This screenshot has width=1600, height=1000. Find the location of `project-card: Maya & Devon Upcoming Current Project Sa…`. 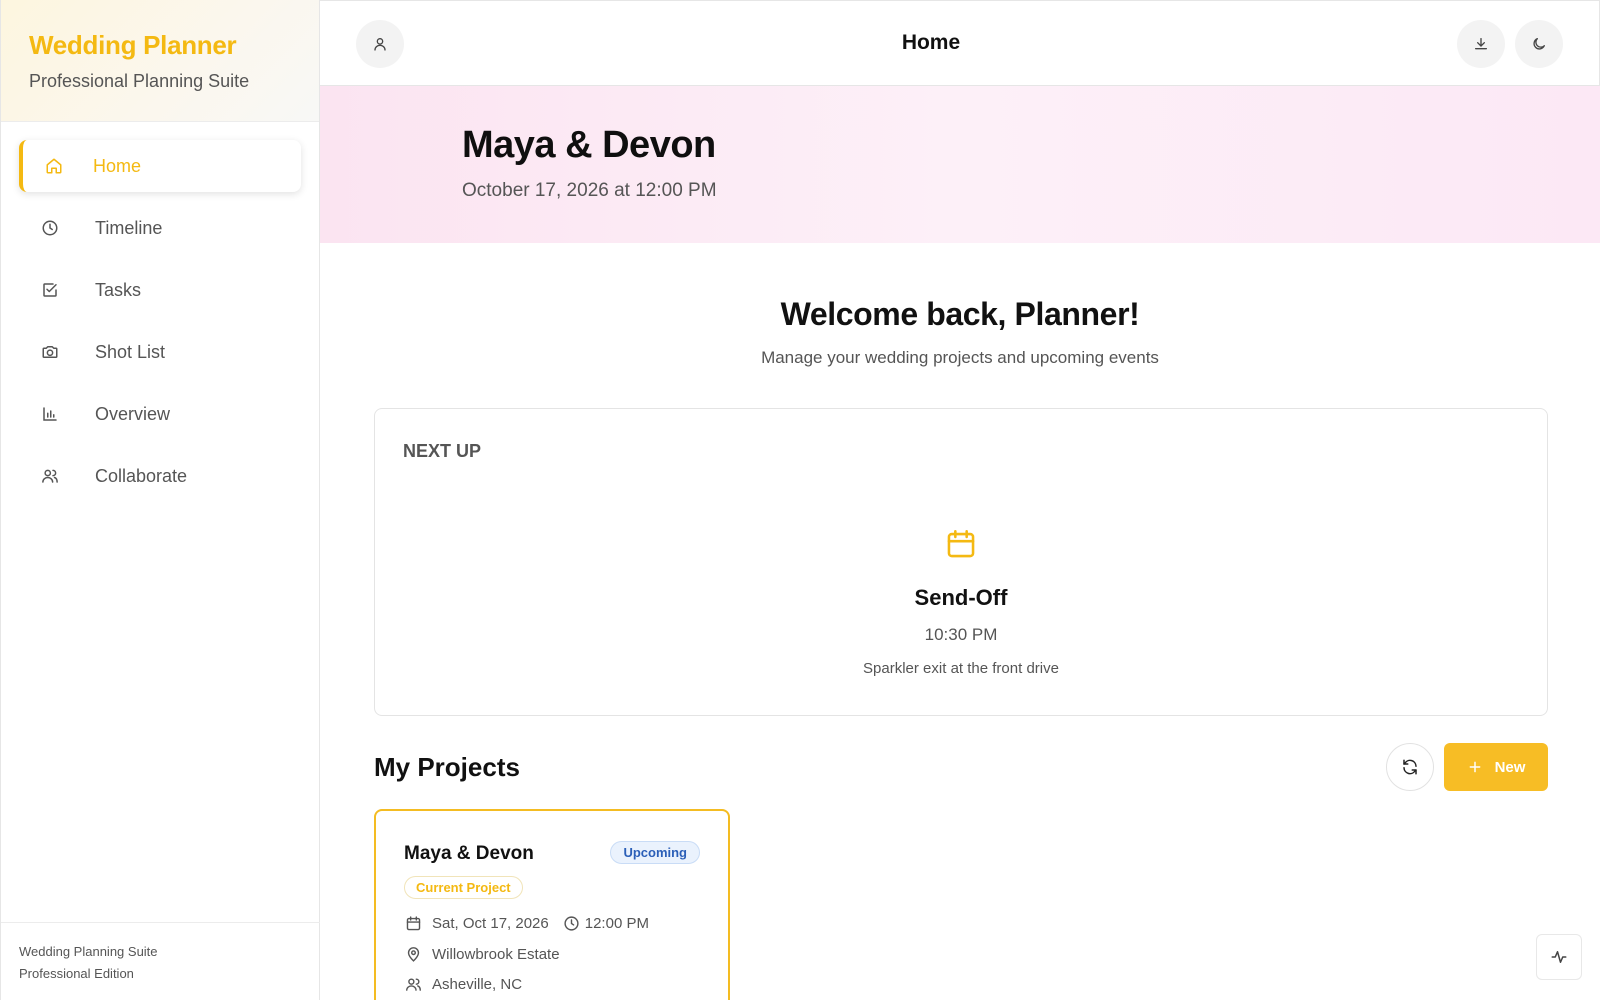

project-card: Maya & Devon Upcoming Current Project Sa… is located at coordinates (552, 904).